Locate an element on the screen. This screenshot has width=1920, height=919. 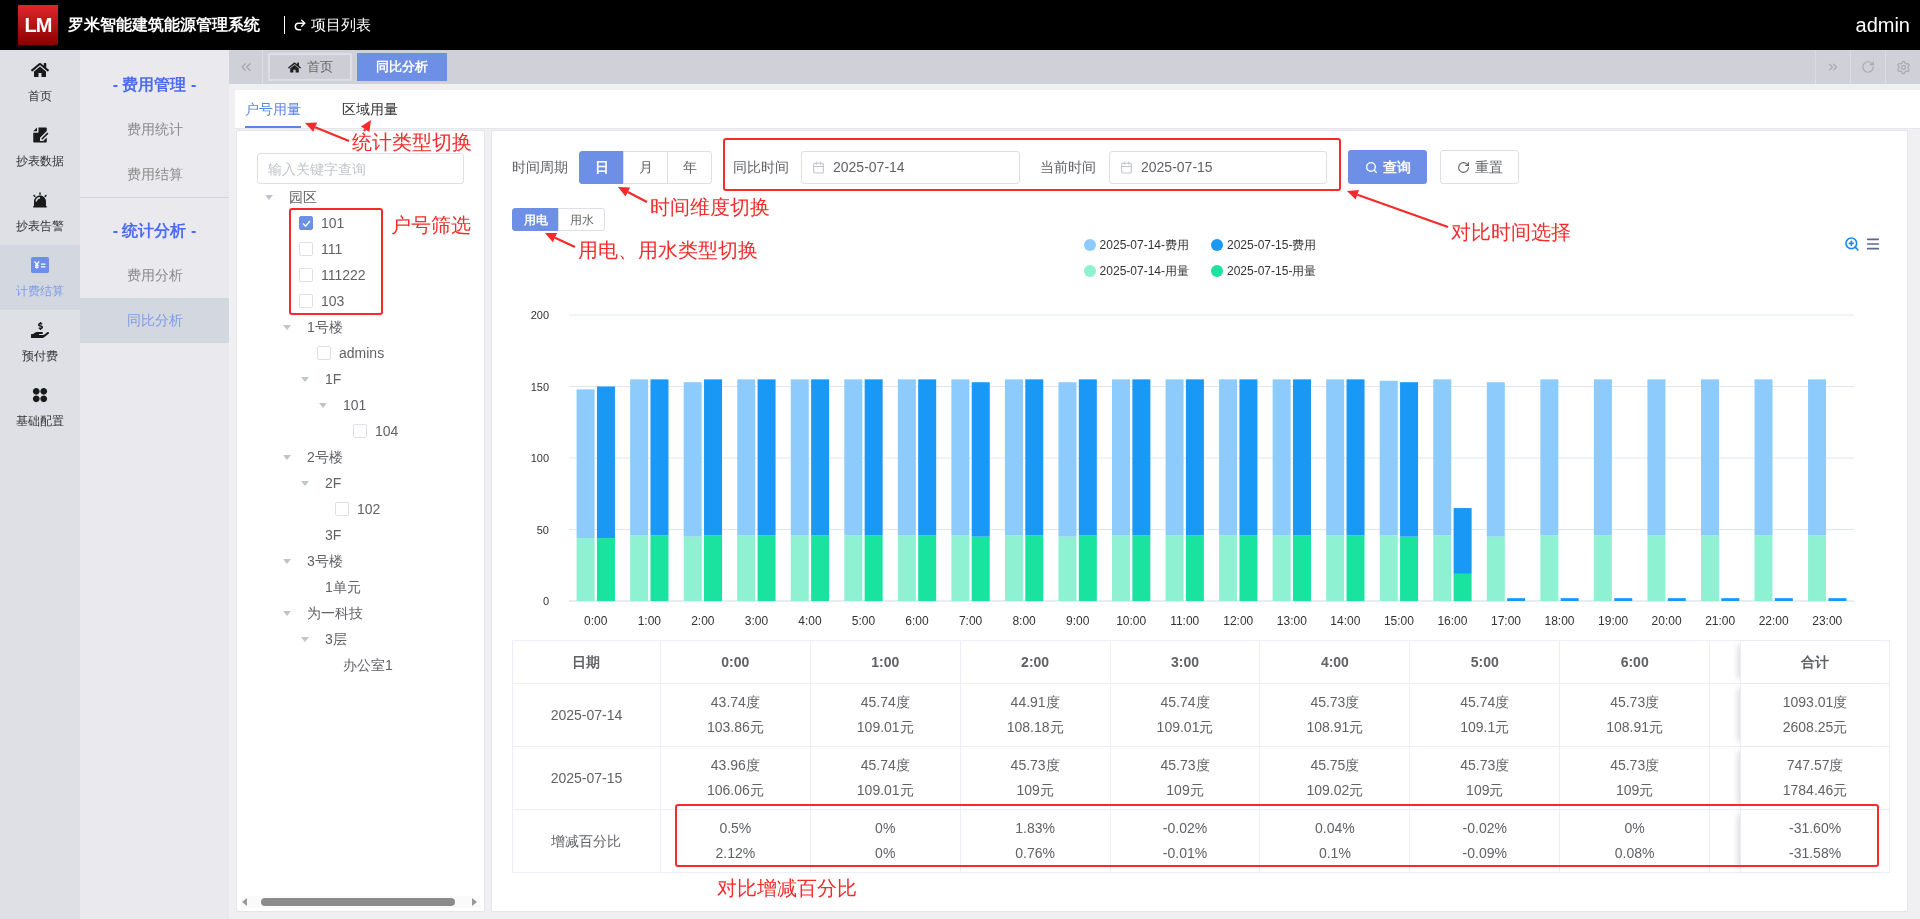
tree-node-label: admins is located at coordinates (362, 353).